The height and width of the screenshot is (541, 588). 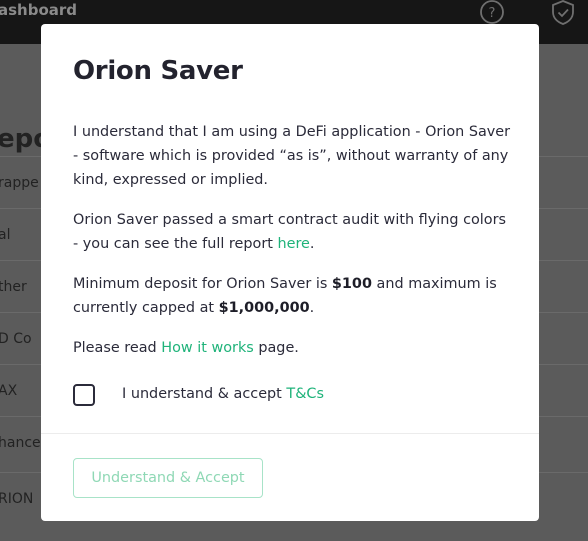 What do you see at coordinates (168, 478) in the screenshot?
I see `understand-accept-button: Understand & Accept` at bounding box center [168, 478].